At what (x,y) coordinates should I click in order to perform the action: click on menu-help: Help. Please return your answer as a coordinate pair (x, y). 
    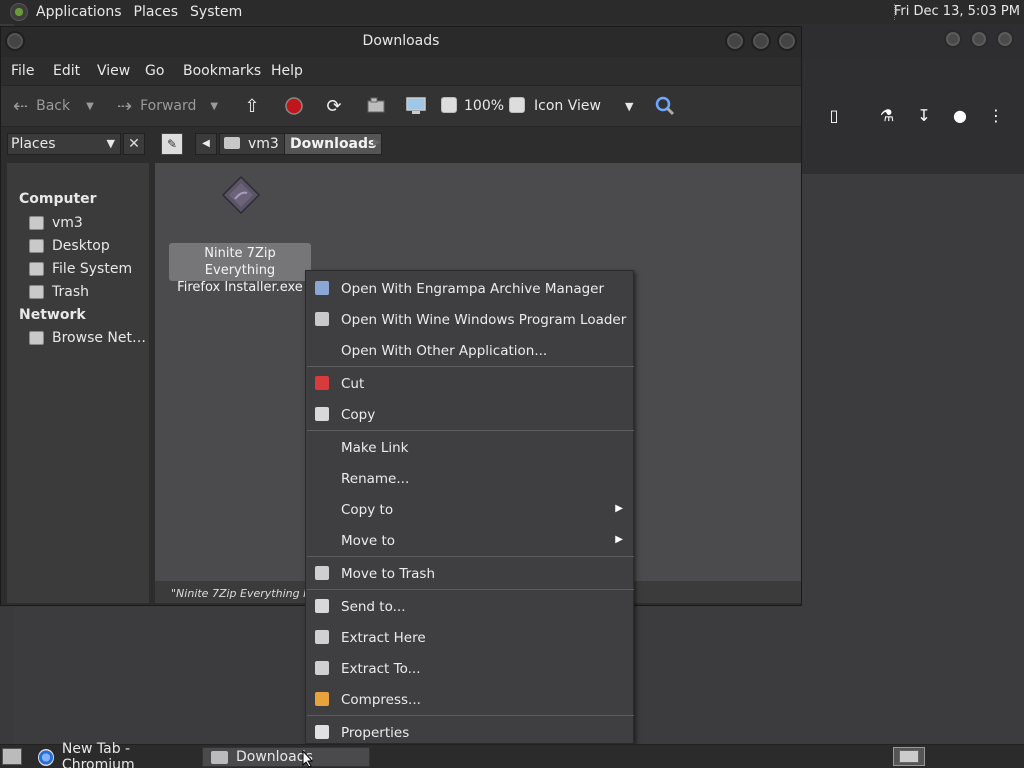
    Looking at the image, I should click on (287, 71).